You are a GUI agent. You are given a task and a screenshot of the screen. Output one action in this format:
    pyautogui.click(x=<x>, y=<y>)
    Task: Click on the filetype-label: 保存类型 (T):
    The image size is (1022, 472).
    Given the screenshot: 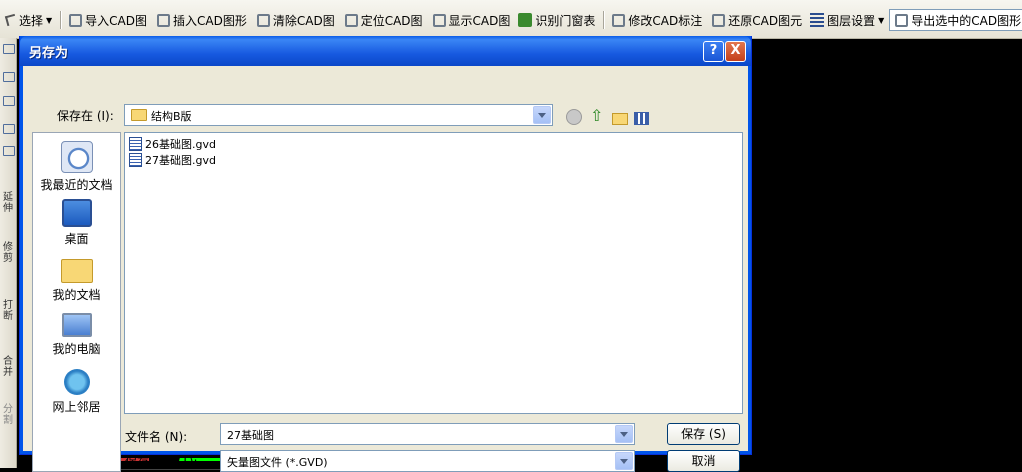 What is the action you would take?
    pyautogui.click(x=161, y=462)
    